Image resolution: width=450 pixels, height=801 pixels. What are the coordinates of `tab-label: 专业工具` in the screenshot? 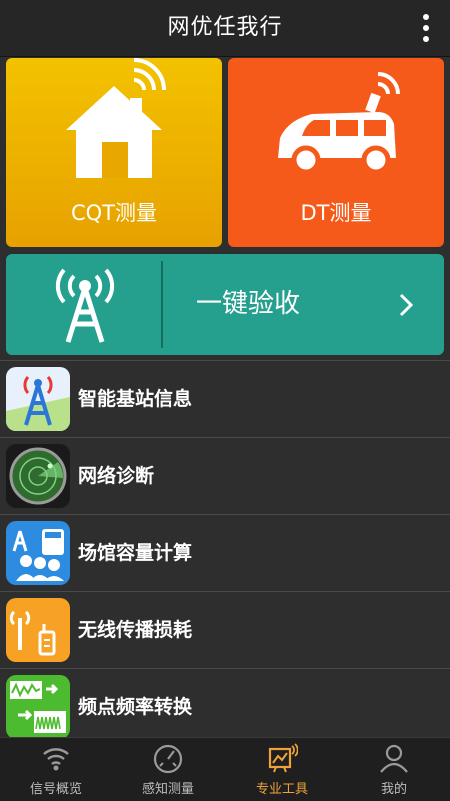 It's located at (281, 789).